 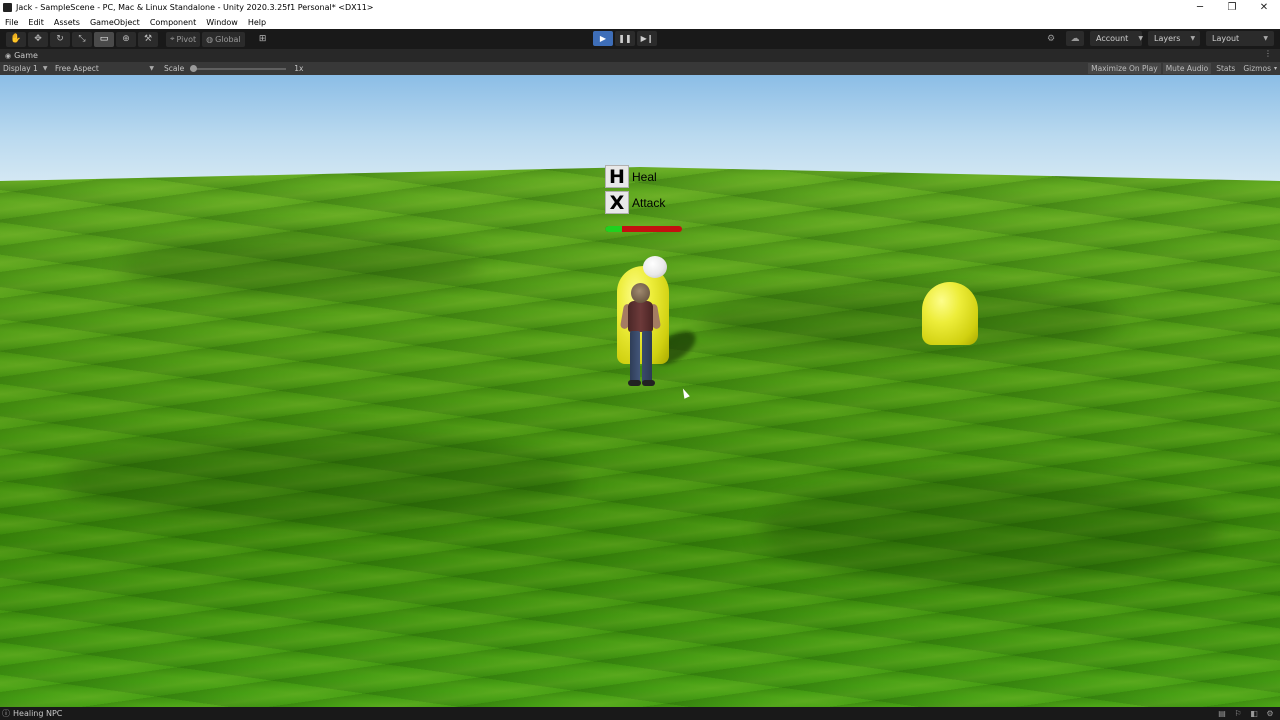 I want to click on scale-value: 1x, so click(x=299, y=68).